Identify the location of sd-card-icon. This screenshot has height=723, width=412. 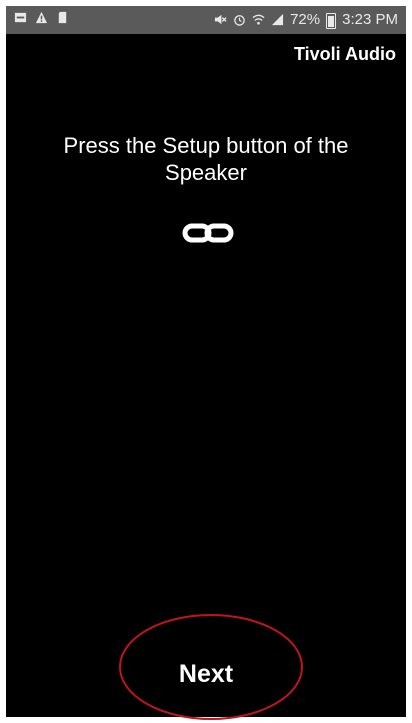
(62, 17).